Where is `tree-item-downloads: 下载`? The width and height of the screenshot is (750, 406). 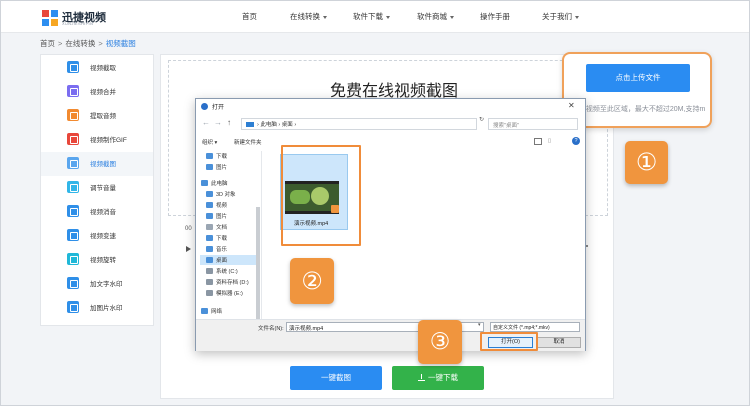 tree-item-downloads: 下载 is located at coordinates (230, 156).